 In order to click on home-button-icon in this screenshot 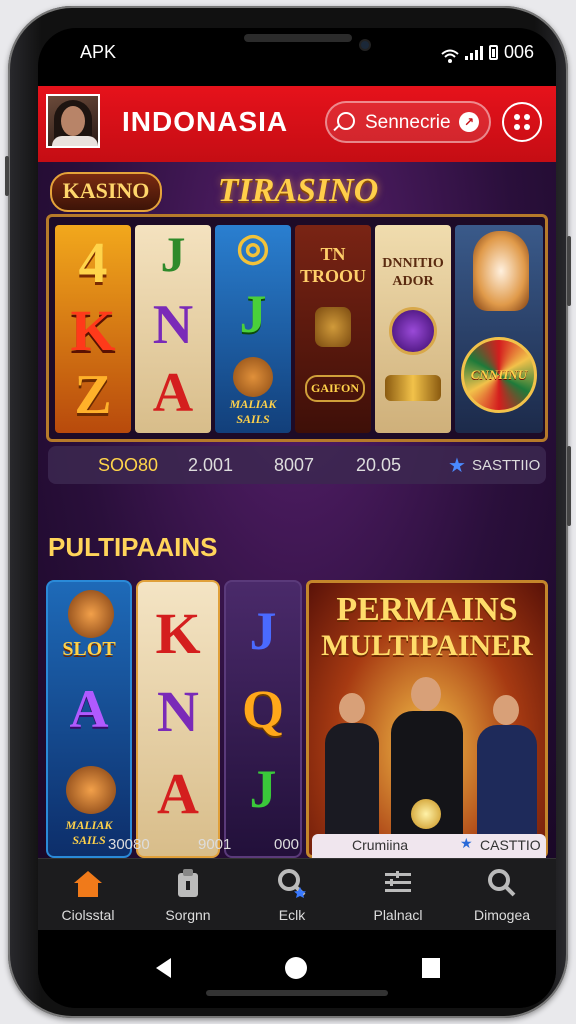, I will do `click(296, 968)`.